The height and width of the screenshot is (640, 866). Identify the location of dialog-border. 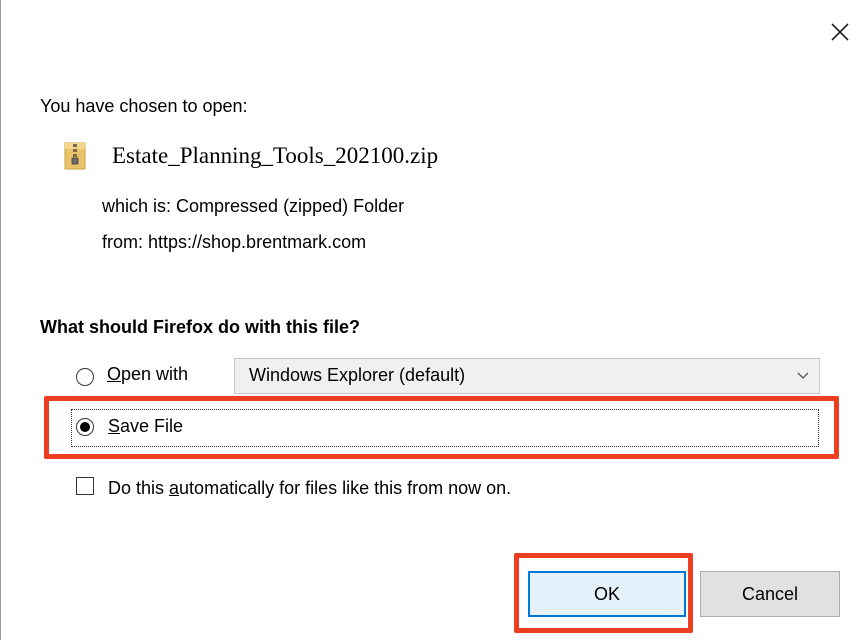
(0, 320).